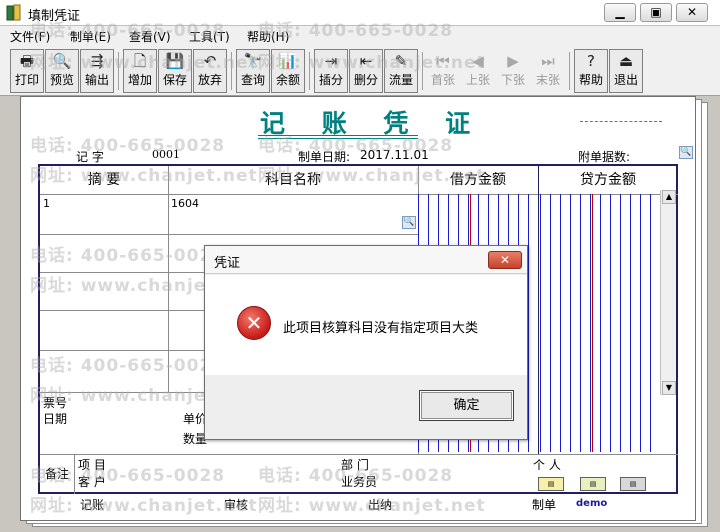 The height and width of the screenshot is (532, 720). I want to click on scroll-up-icon: ▲, so click(669, 197).